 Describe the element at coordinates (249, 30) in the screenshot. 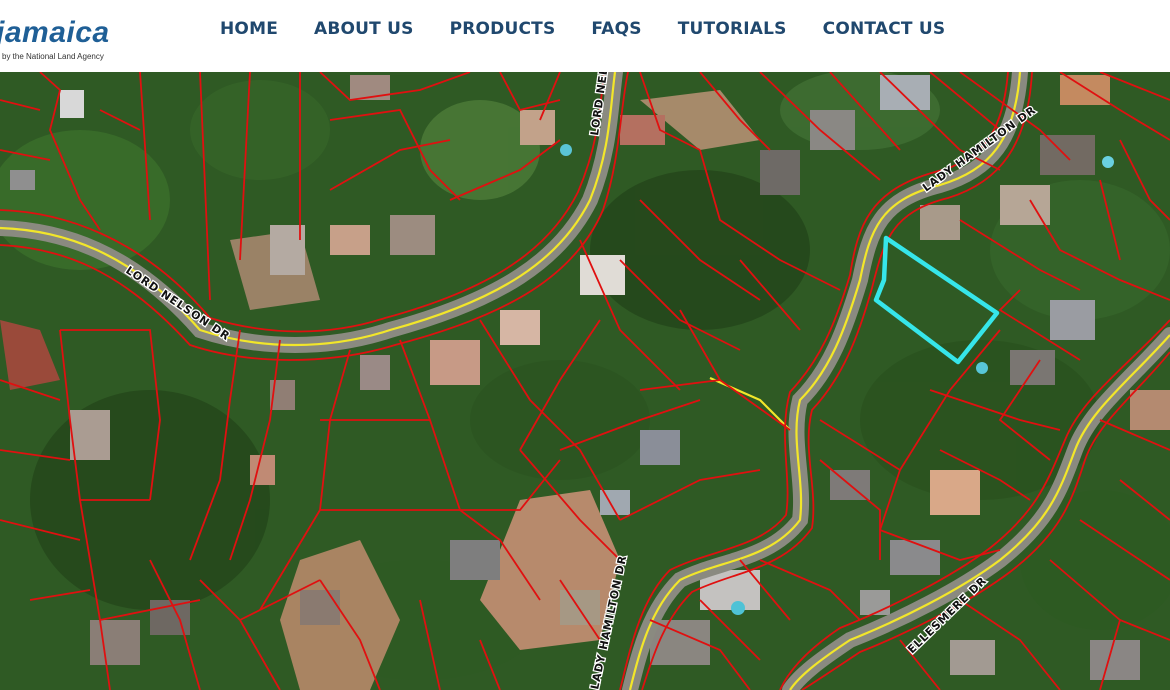

I see `nav-home: HOME` at that location.